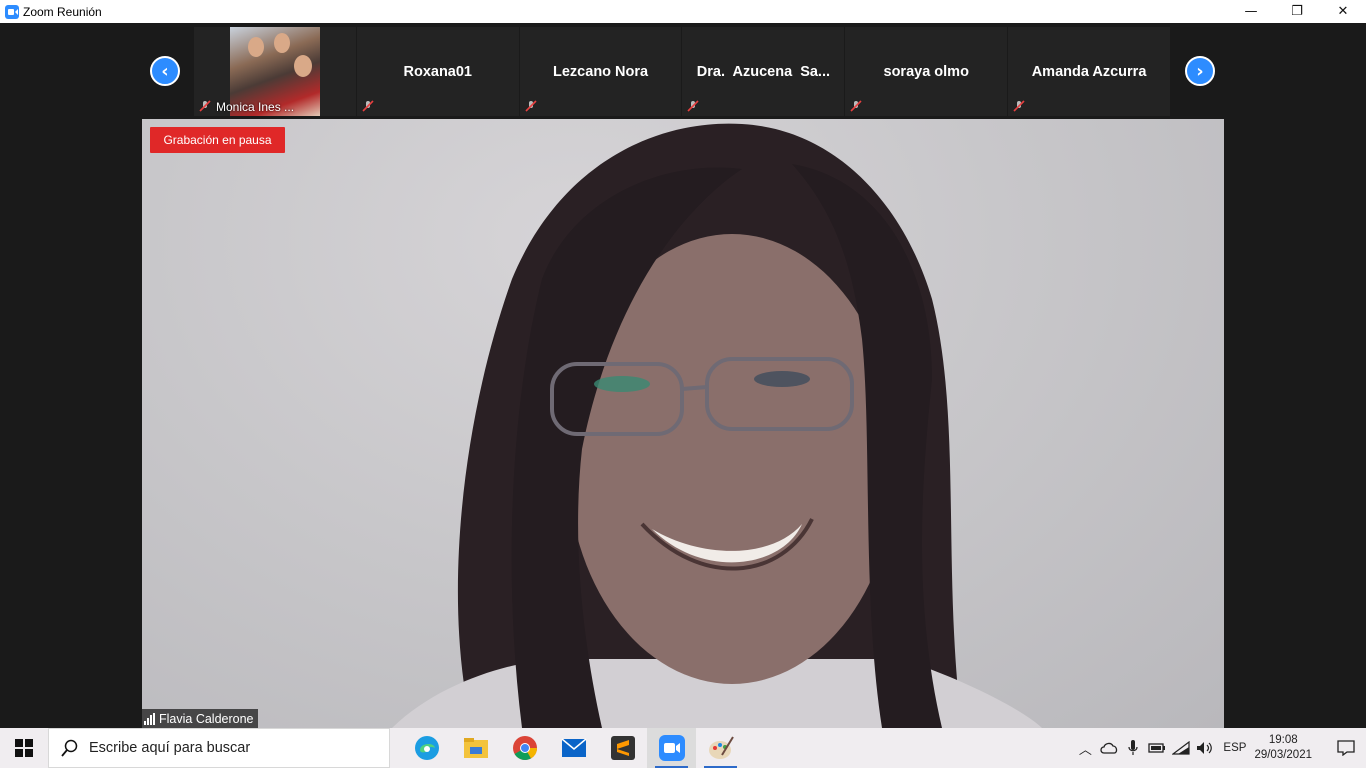  Describe the element at coordinates (69, 748) in the screenshot. I see `search-icon` at that location.